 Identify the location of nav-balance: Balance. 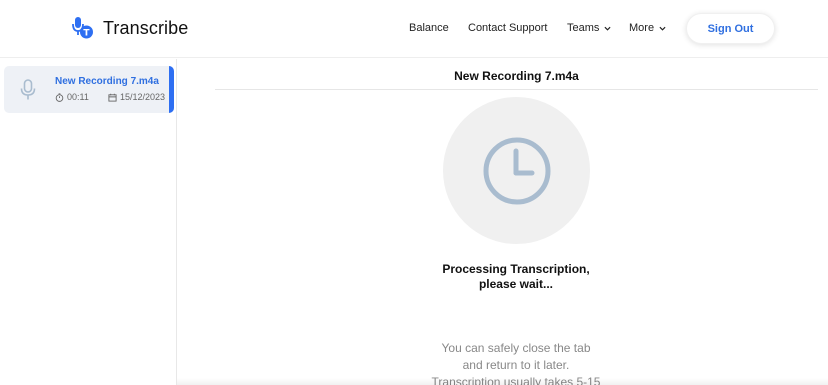
(429, 28).